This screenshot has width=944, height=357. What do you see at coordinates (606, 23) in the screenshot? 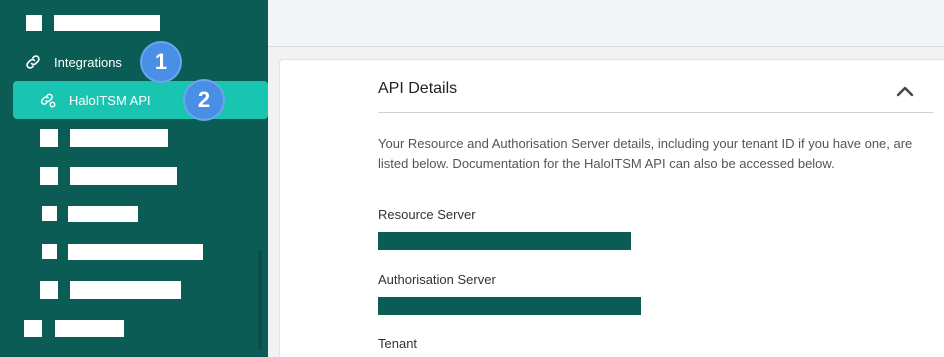
I see `top-bar` at bounding box center [606, 23].